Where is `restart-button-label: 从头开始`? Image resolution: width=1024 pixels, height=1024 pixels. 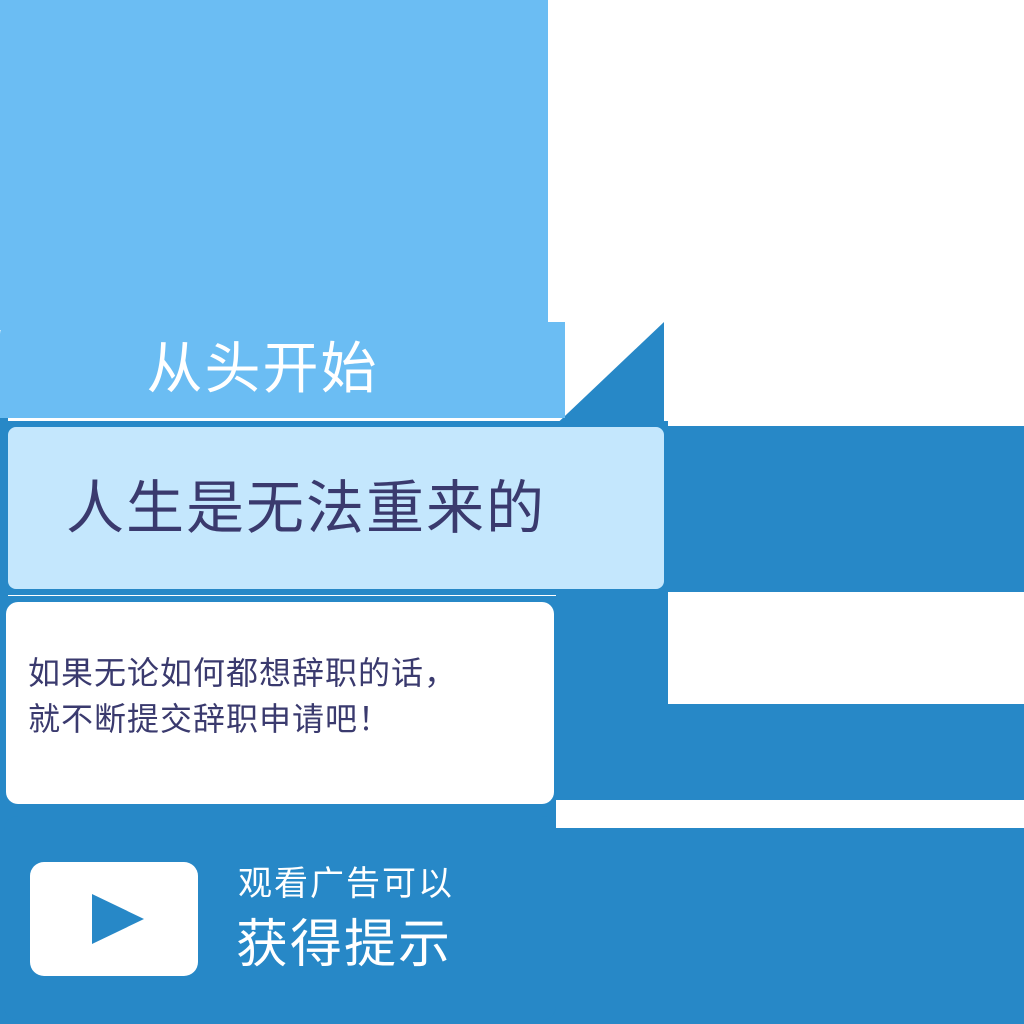
restart-button-label: 从头开始 is located at coordinates (282, 370).